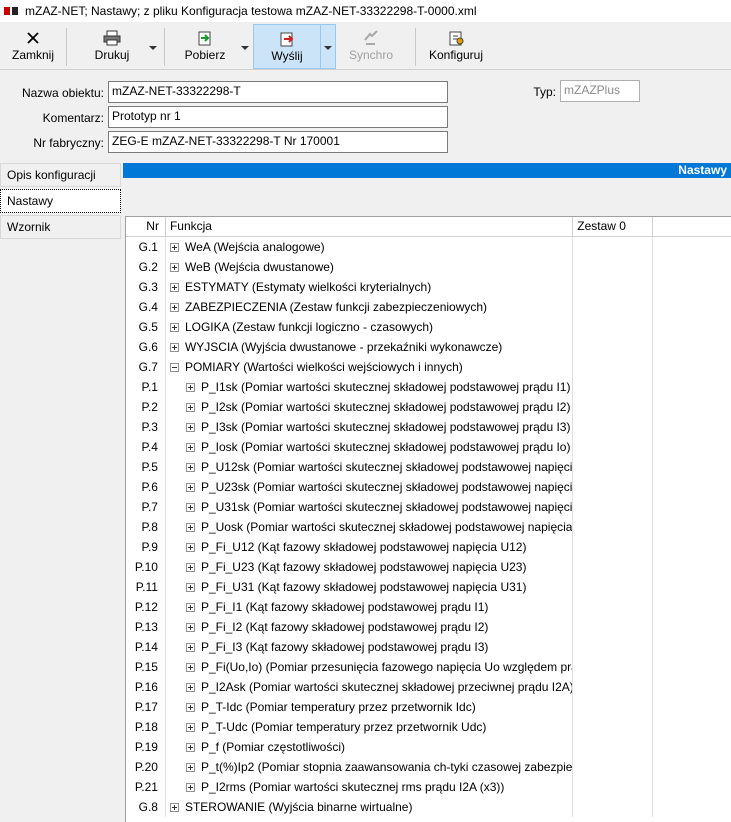  I want to click on send-dropdown, so click(328, 46).